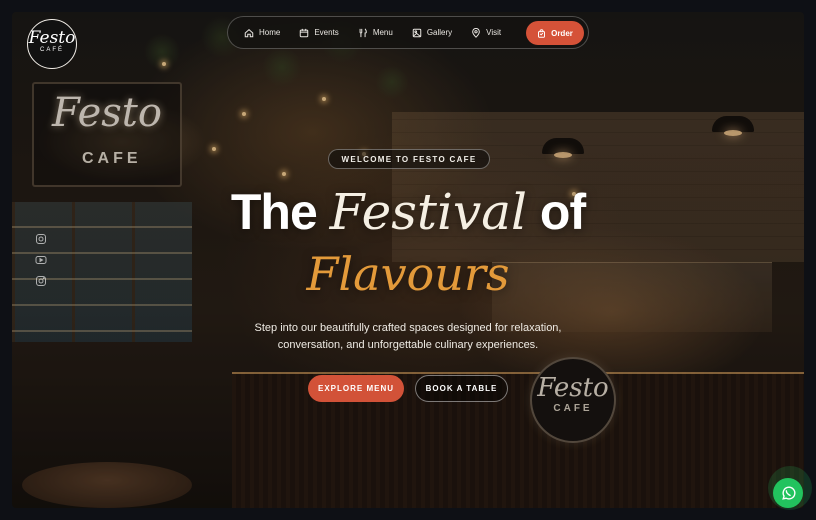  I want to click on table, so click(107, 485).